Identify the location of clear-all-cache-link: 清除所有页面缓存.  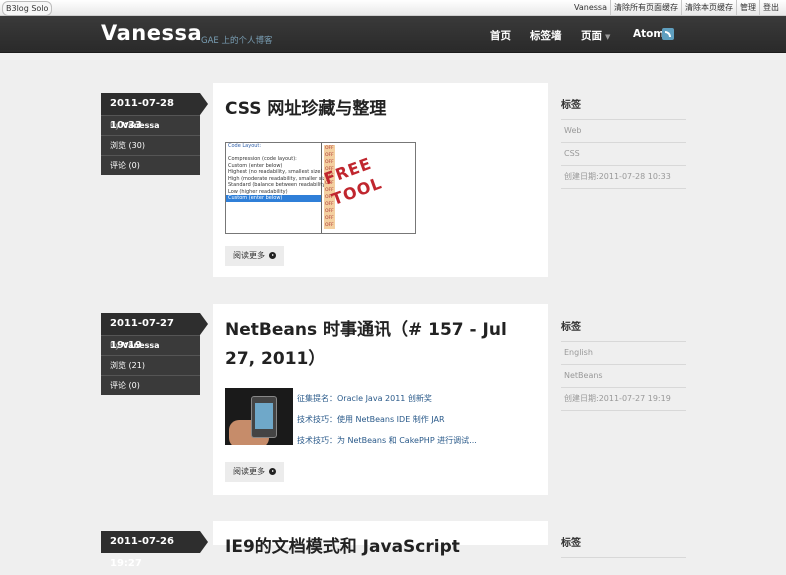
(645, 7).